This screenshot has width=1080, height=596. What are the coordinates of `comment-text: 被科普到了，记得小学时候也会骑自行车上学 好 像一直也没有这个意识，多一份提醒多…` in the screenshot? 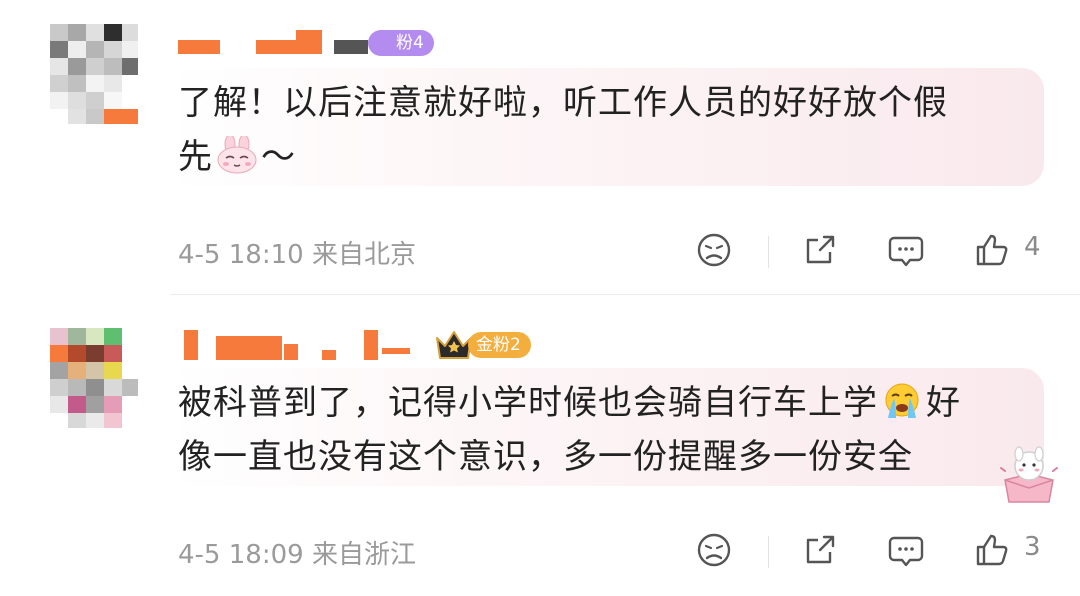 It's located at (603, 430).